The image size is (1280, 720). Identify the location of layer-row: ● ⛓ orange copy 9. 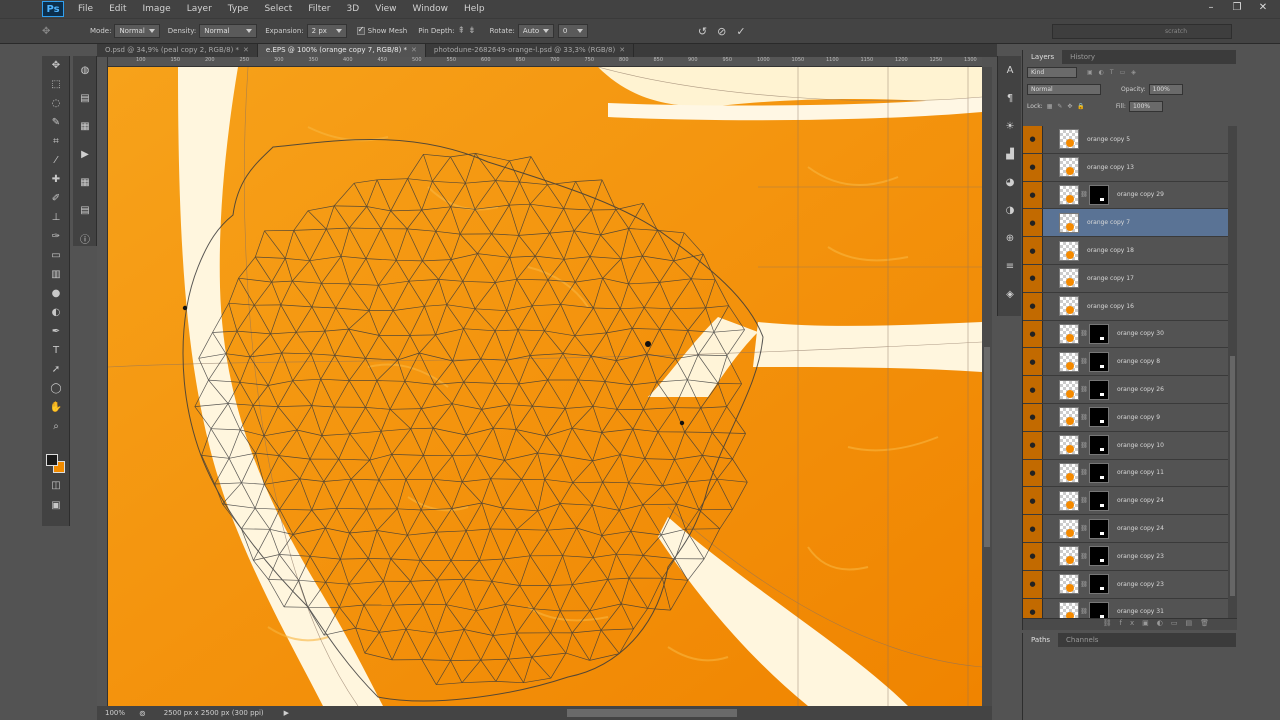
(1125, 417).